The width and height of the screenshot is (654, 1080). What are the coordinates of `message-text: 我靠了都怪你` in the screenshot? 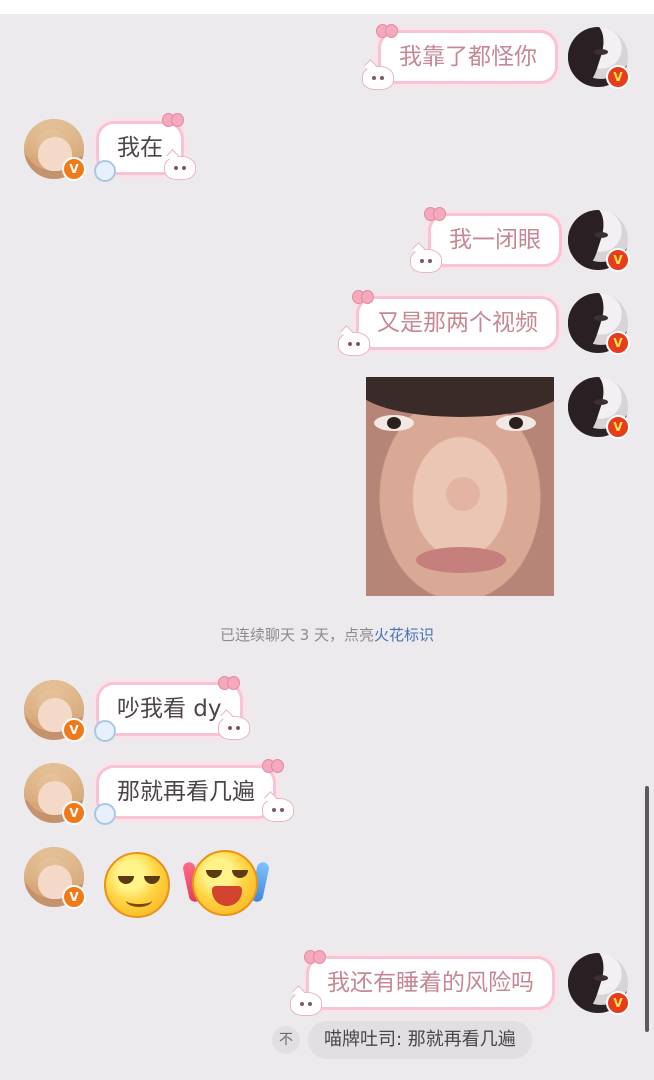 It's located at (468, 57).